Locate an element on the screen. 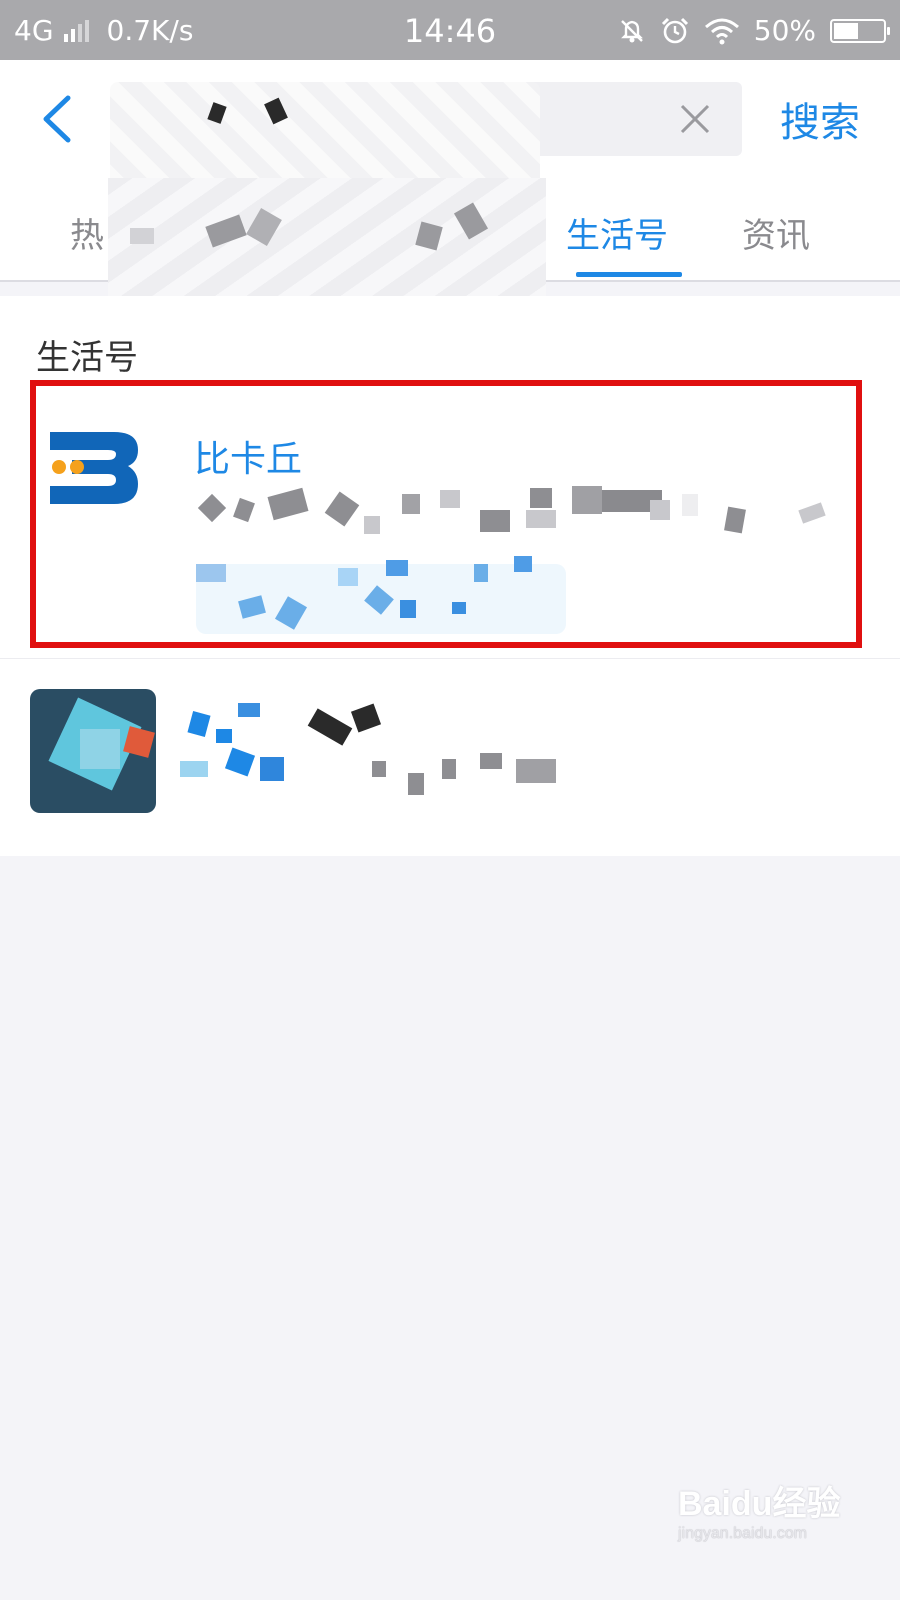 The image size is (900, 1600). battery-icon is located at coordinates (860, 30).